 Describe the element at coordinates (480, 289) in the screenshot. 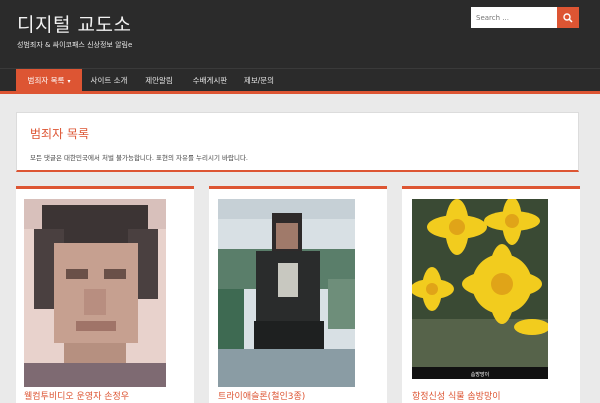

I see `yellow-flower-photo: 솜방망이` at that location.